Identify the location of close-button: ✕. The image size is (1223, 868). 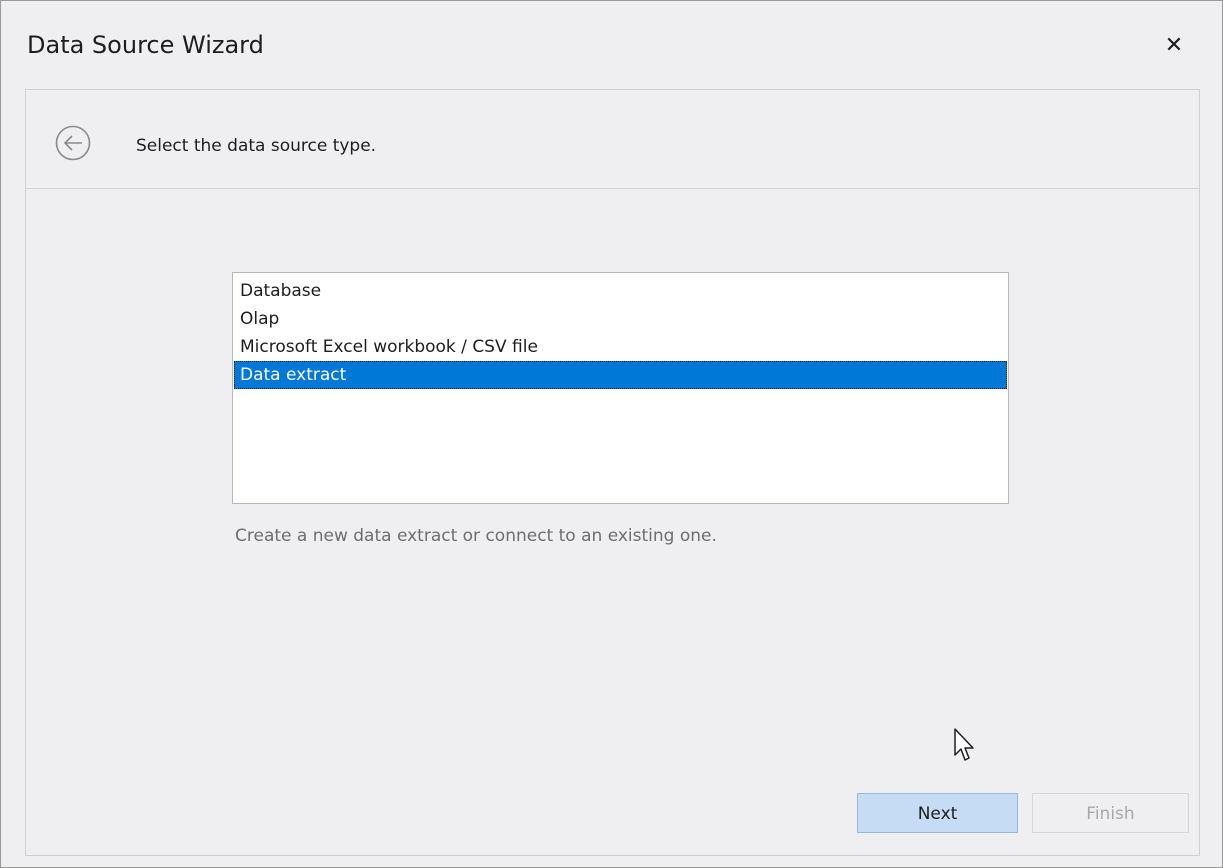
(1174, 46).